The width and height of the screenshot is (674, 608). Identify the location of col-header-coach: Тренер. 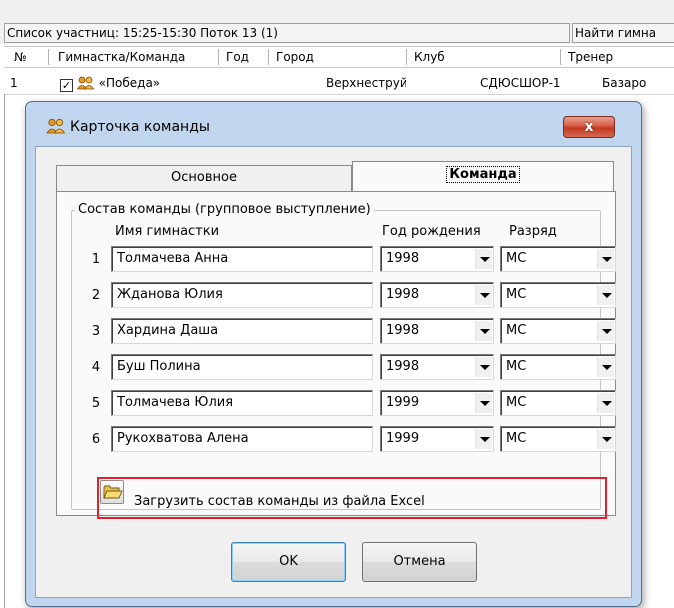
(619, 57).